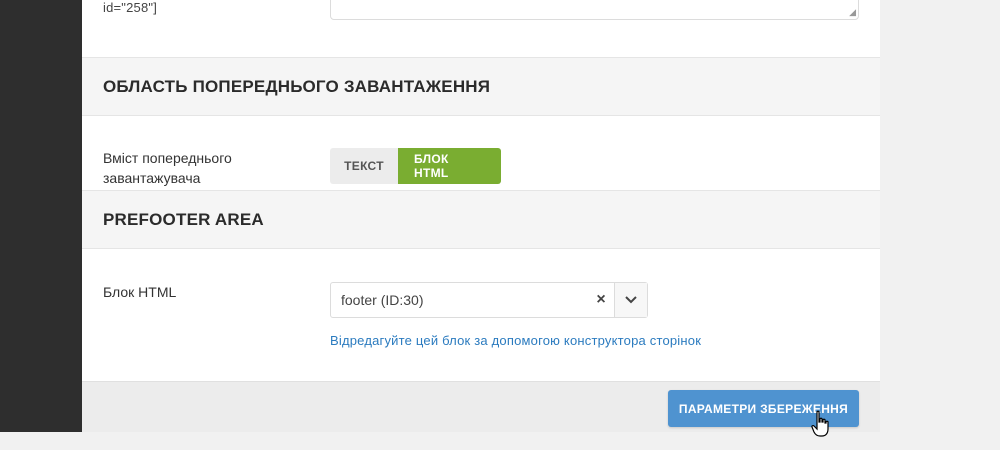  I want to click on preloader-content-toggle: ТЕКСТ БЛОК HTML, so click(415, 166).